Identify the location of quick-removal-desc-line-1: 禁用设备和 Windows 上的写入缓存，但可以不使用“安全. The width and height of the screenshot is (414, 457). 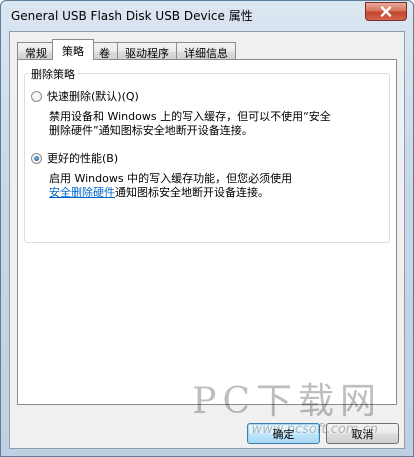
(190, 116).